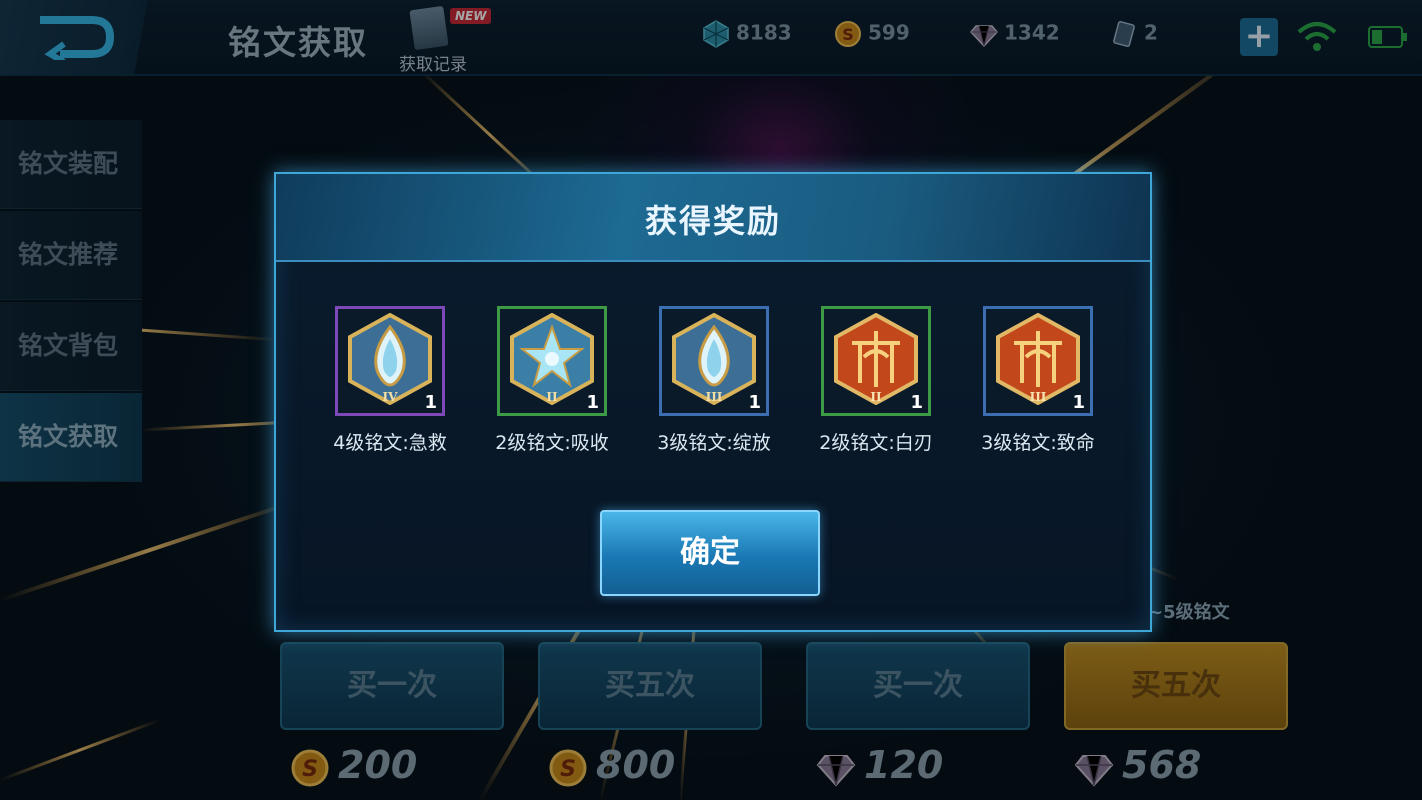 This screenshot has height=800, width=1422. I want to click on teardrop-rune-icon: IV, so click(390, 359).